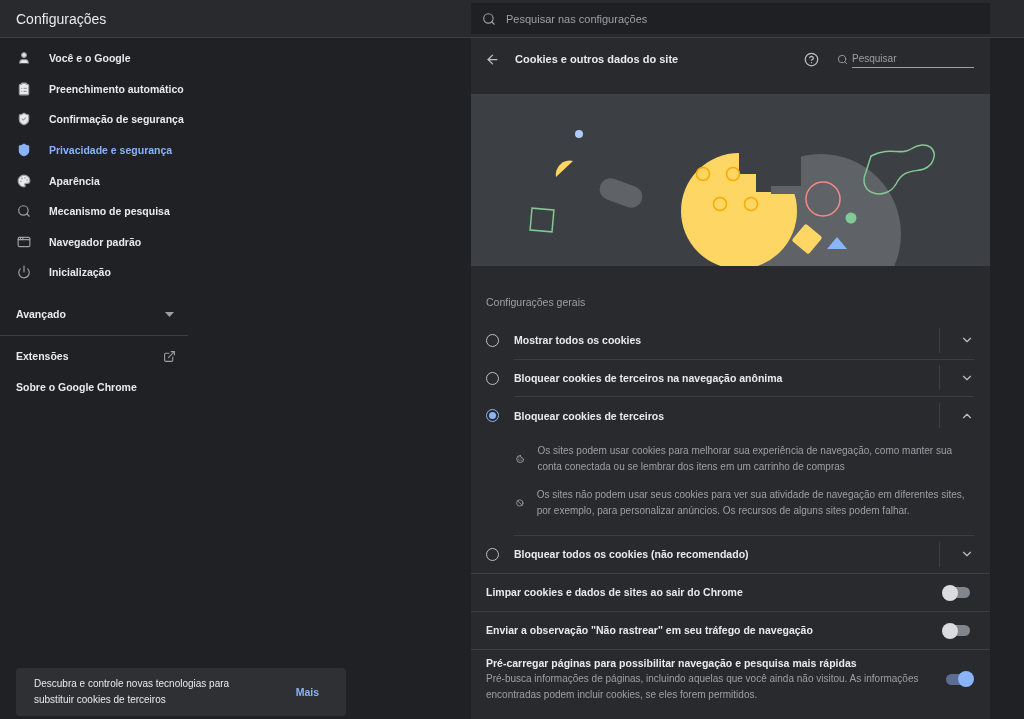  I want to click on search-field: Pesquisar nas configurações, so click(730, 18).